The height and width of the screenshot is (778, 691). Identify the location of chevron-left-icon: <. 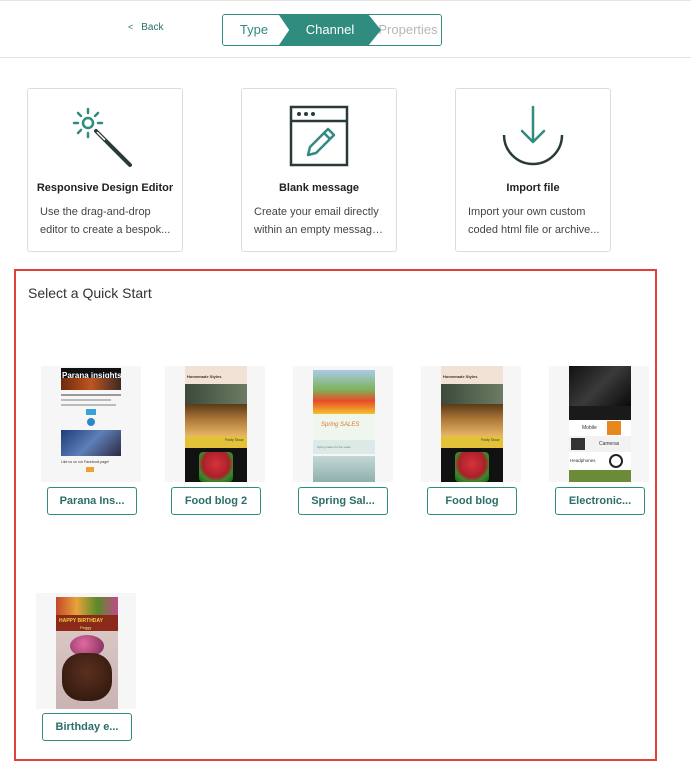
(131, 27).